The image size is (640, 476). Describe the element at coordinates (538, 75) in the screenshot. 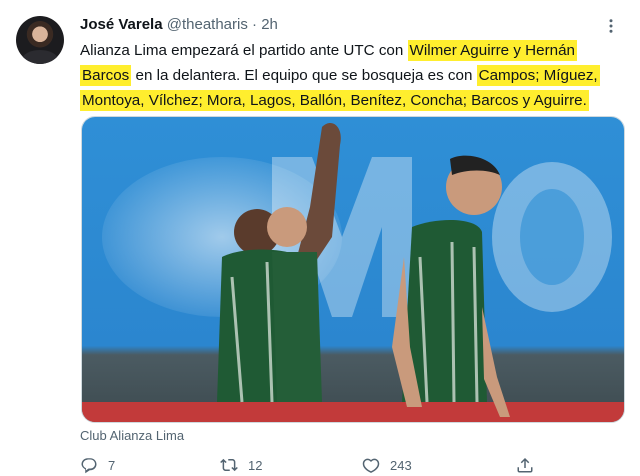

I see `highlighted-text: Campos; Míguez,` at that location.